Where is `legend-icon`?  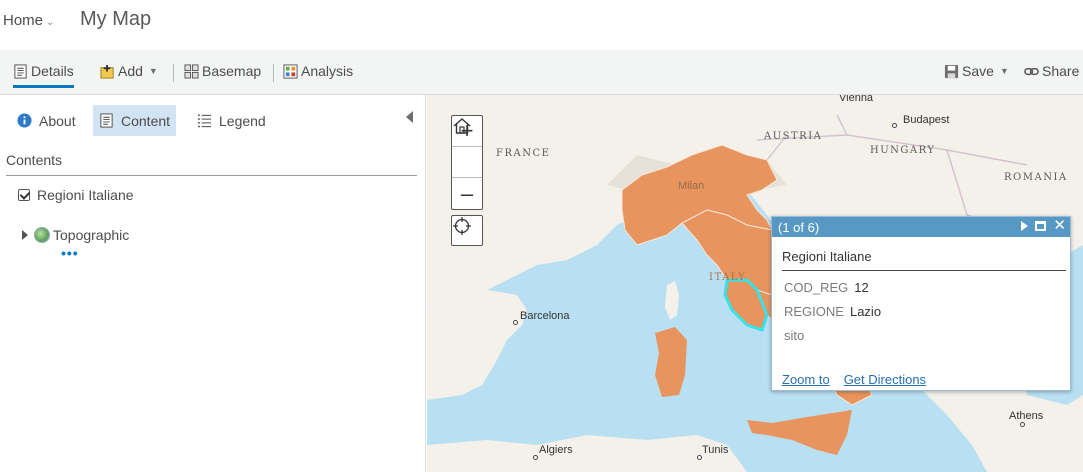 legend-icon is located at coordinates (204, 121).